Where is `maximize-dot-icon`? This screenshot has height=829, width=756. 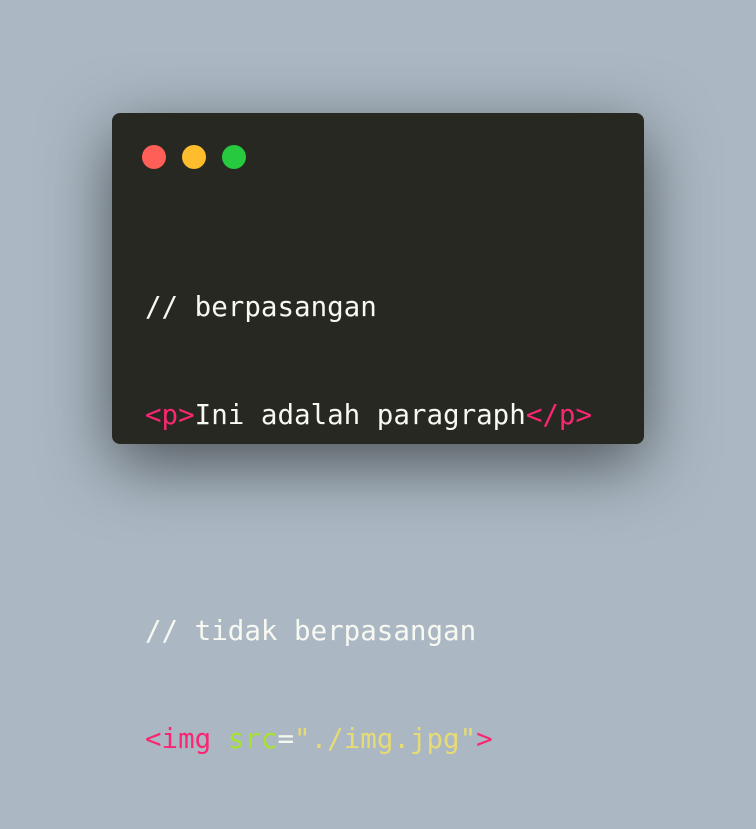
maximize-dot-icon is located at coordinates (234, 157).